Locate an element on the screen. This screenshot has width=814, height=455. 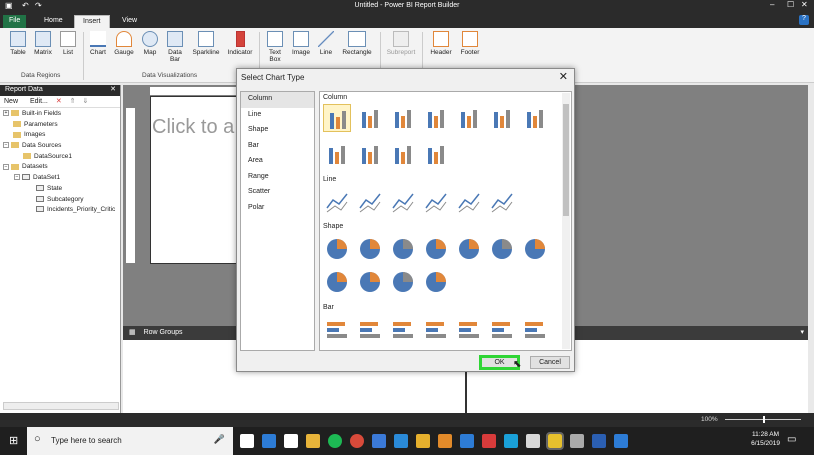
edge-icon is located at coordinates (269, 441).